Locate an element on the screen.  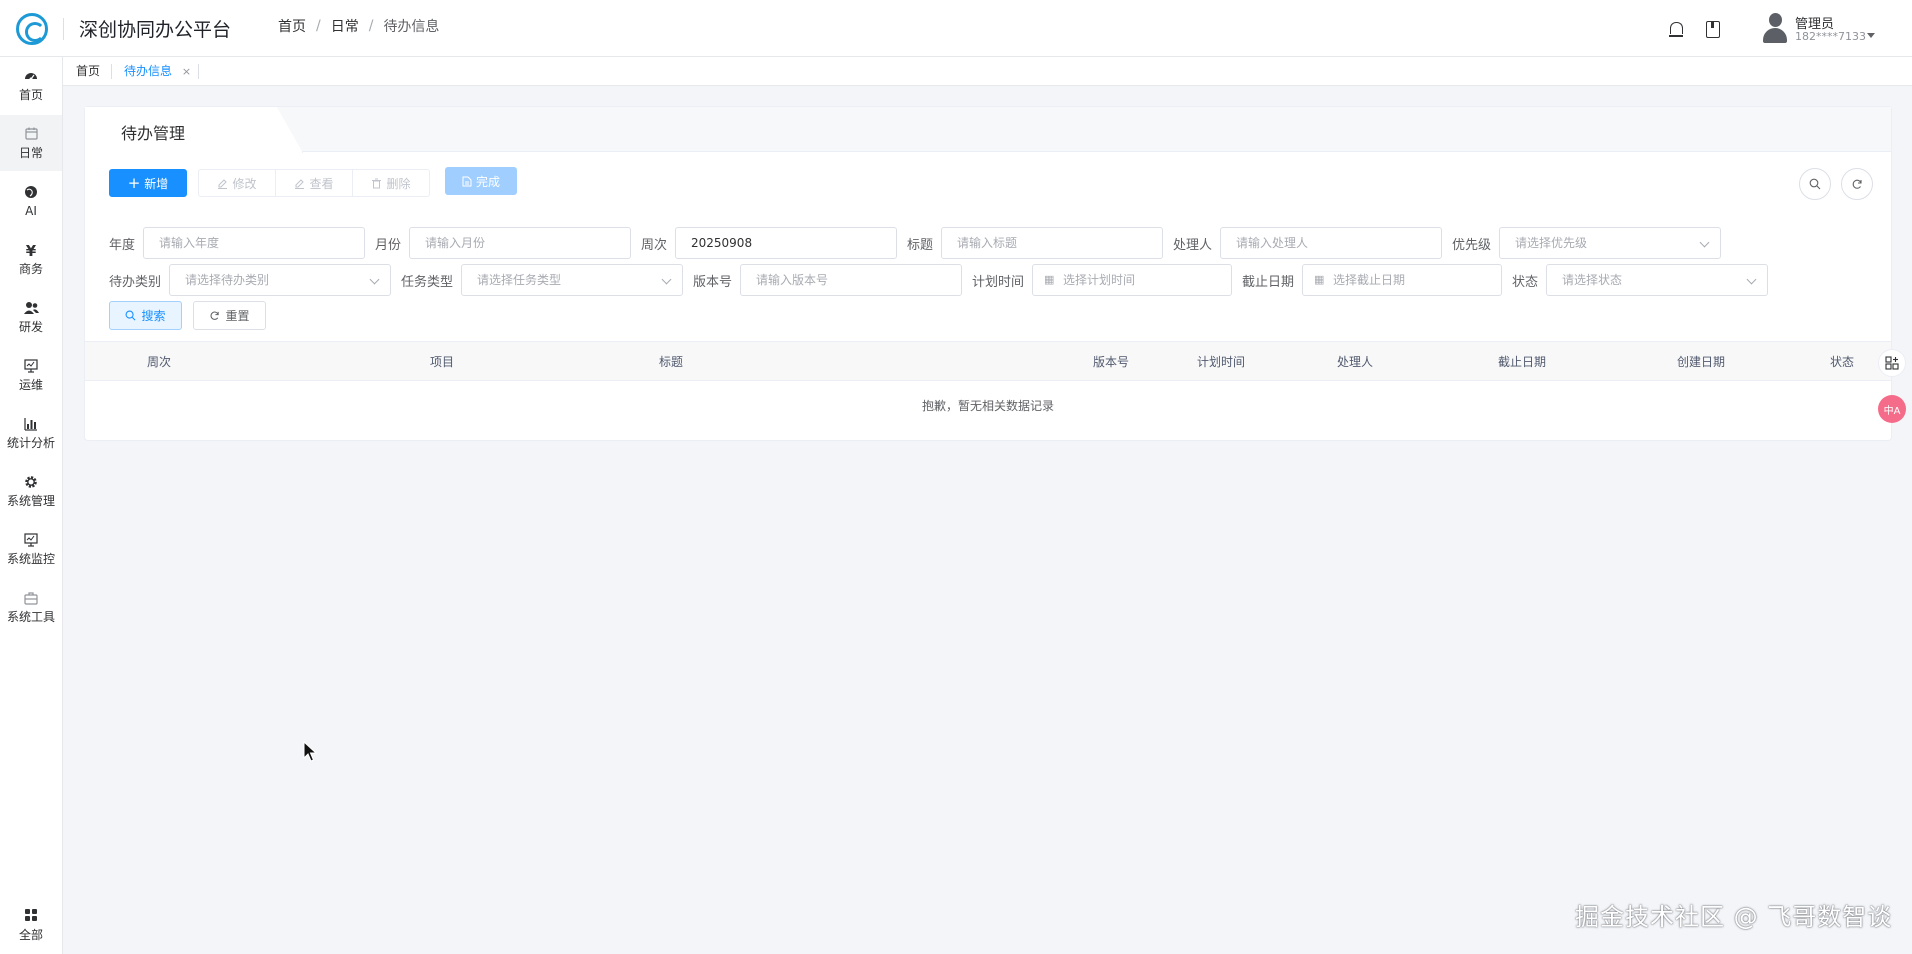
table-header: 周次 项目 标题 版本号 计划时间 处理人 截止日期 创建日期 状态 is located at coordinates (988, 361).